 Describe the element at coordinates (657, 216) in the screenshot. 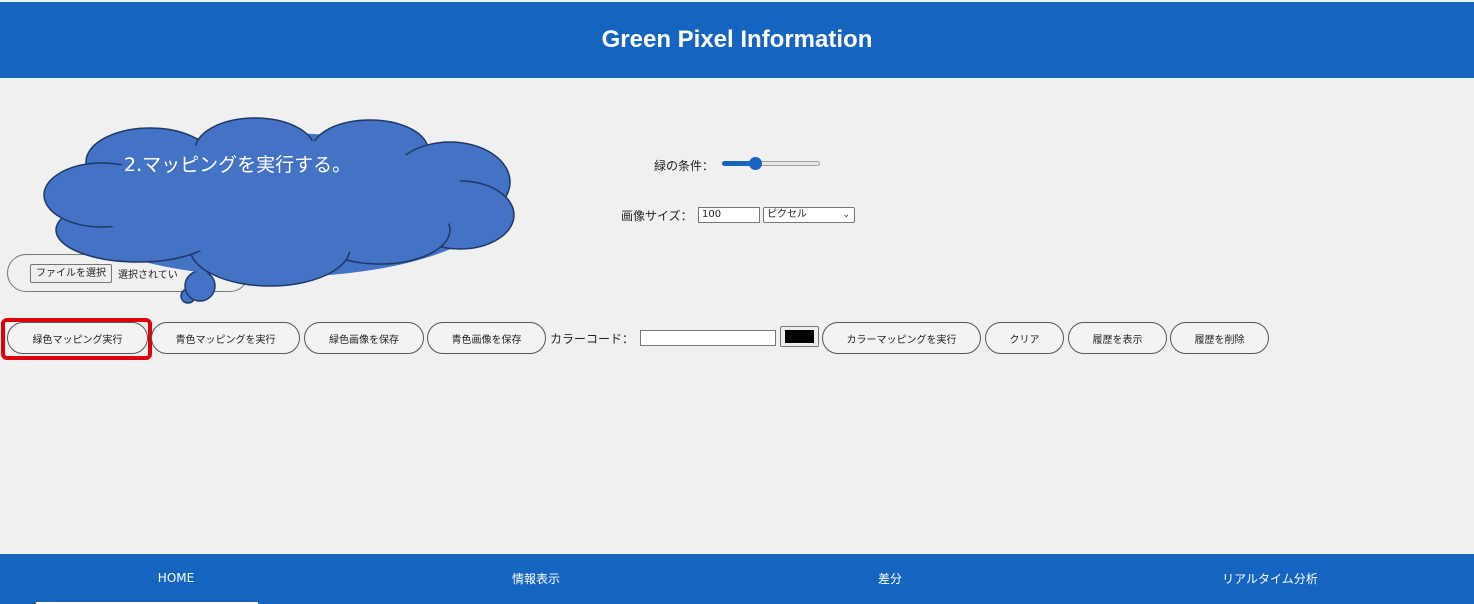

I see `image-size-label: 画像サイズ：` at that location.